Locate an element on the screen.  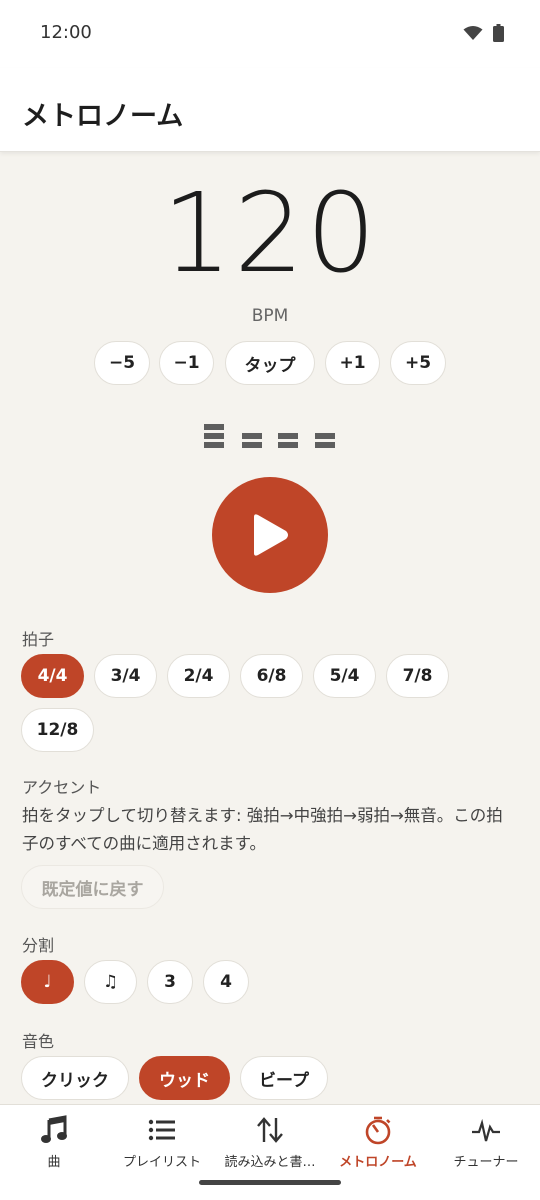
nav-label-metronome: メトロノーム is located at coordinates (378, 1162).